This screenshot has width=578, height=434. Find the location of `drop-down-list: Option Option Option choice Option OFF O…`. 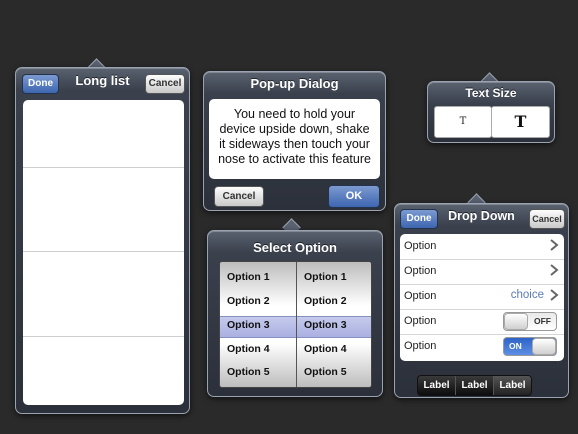

drop-down-list: Option Option Option choice Option OFF O… is located at coordinates (482, 297).